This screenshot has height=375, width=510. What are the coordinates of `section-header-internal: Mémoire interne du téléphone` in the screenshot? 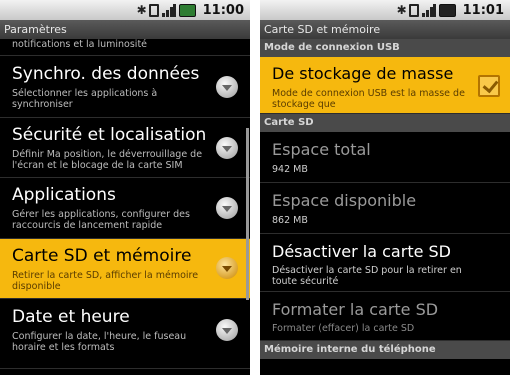 It's located at (385, 350).